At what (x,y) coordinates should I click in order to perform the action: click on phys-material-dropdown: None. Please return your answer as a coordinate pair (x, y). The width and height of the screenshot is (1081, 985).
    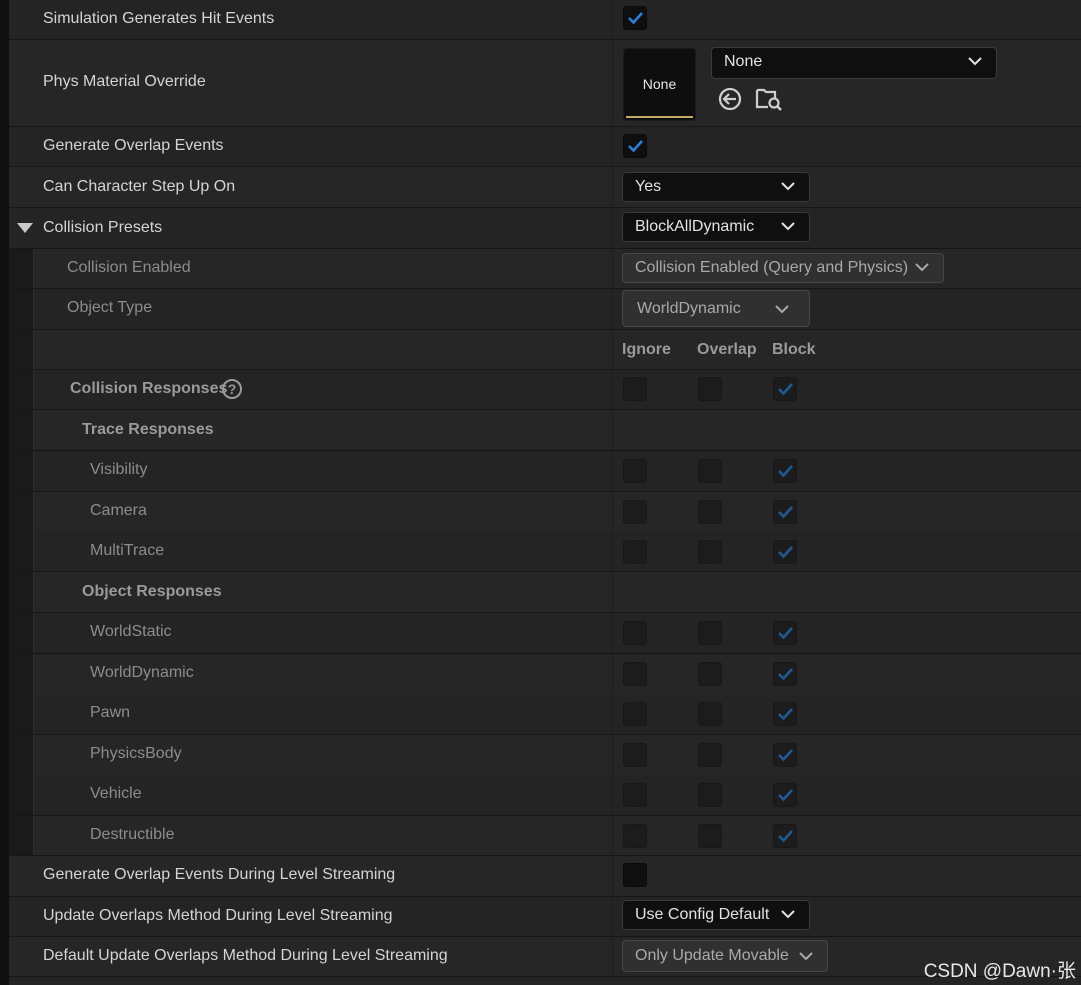
    Looking at the image, I should click on (854, 63).